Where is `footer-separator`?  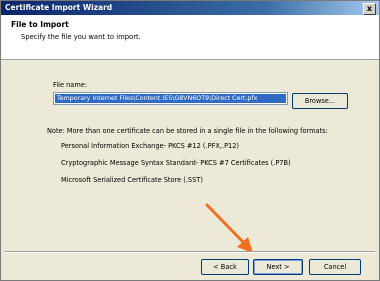 footer-separator is located at coordinates (190, 252).